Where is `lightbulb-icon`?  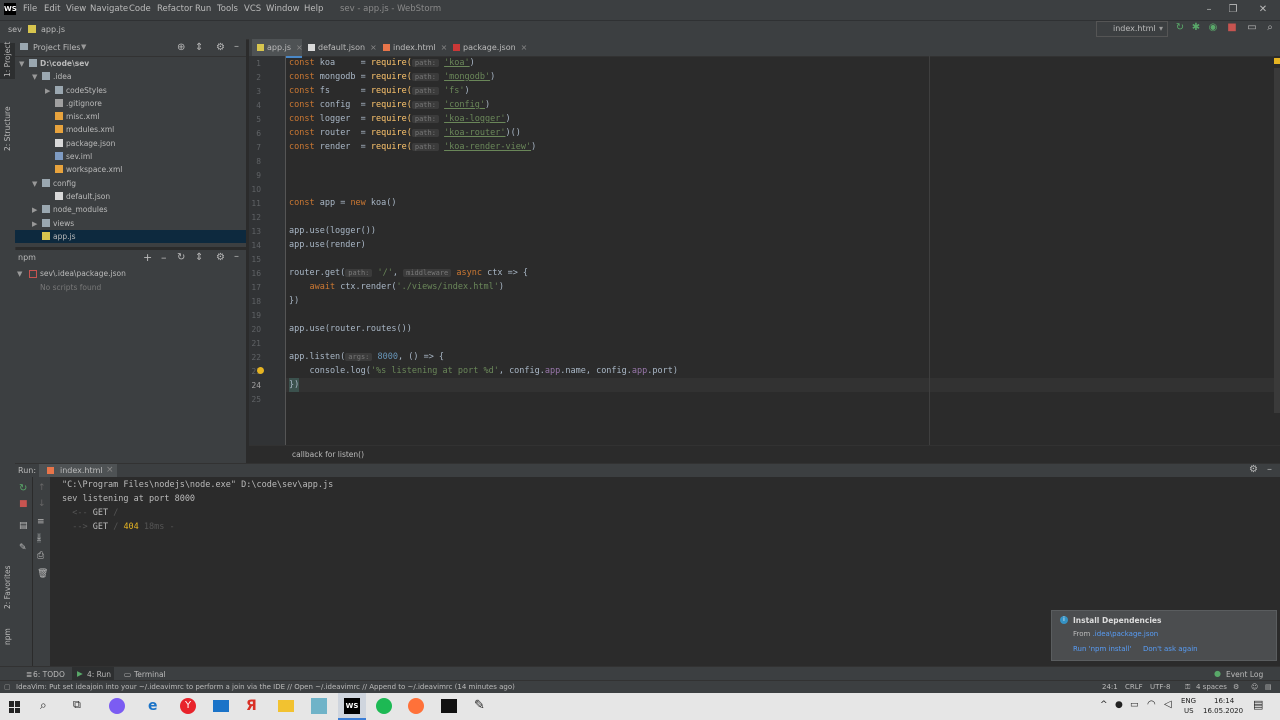 lightbulb-icon is located at coordinates (260, 370).